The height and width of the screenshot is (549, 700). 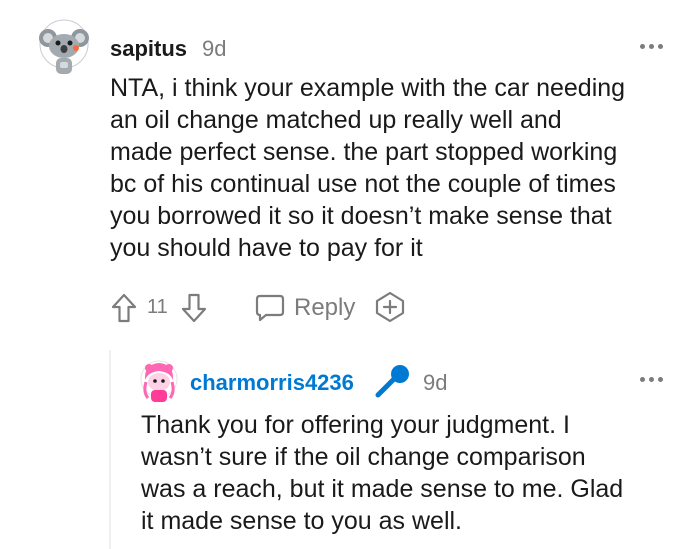 What do you see at coordinates (336, 120) in the screenshot?
I see `comment-line: an oil change matched up really well and` at bounding box center [336, 120].